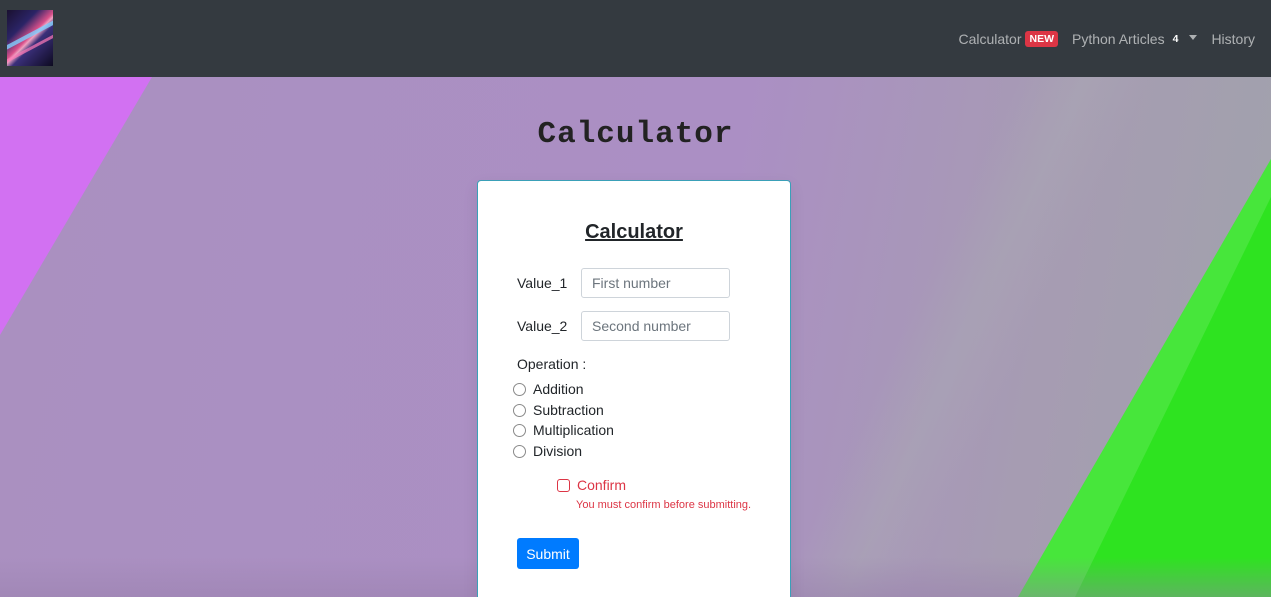 The image size is (1271, 597). I want to click on radio-label: Addition, so click(558, 389).